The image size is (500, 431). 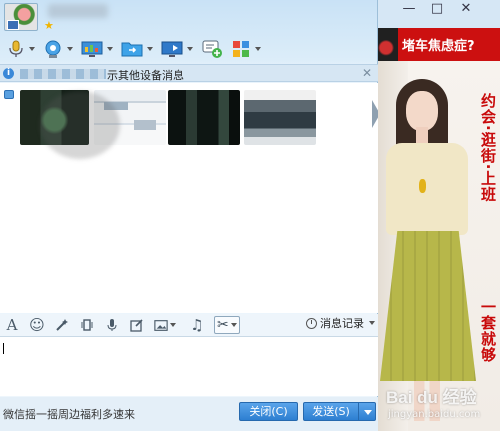 What do you see at coordinates (21, 17) in the screenshot?
I see `contact-avatar` at bounding box center [21, 17].